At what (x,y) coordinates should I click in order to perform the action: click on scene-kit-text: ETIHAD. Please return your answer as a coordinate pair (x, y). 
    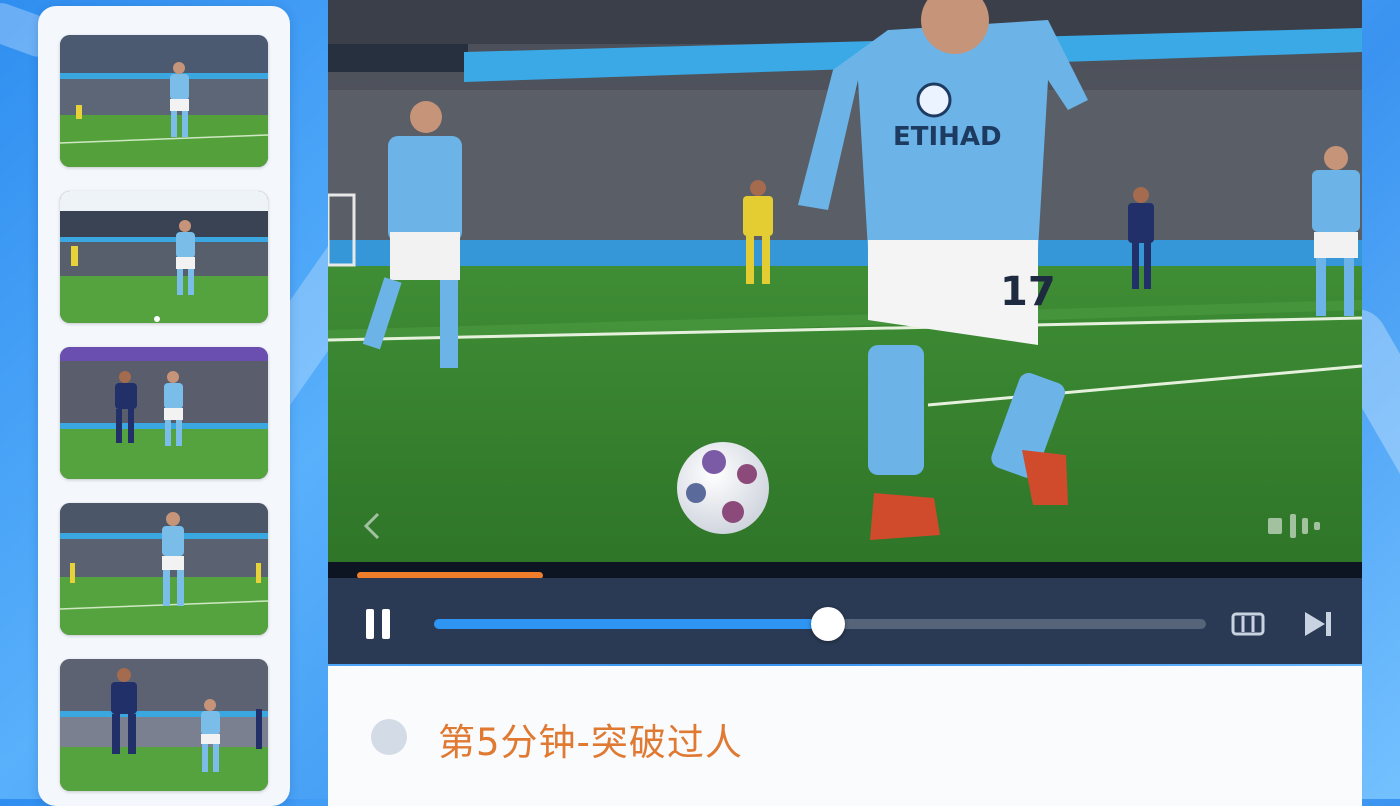
    Looking at the image, I should click on (947, 137).